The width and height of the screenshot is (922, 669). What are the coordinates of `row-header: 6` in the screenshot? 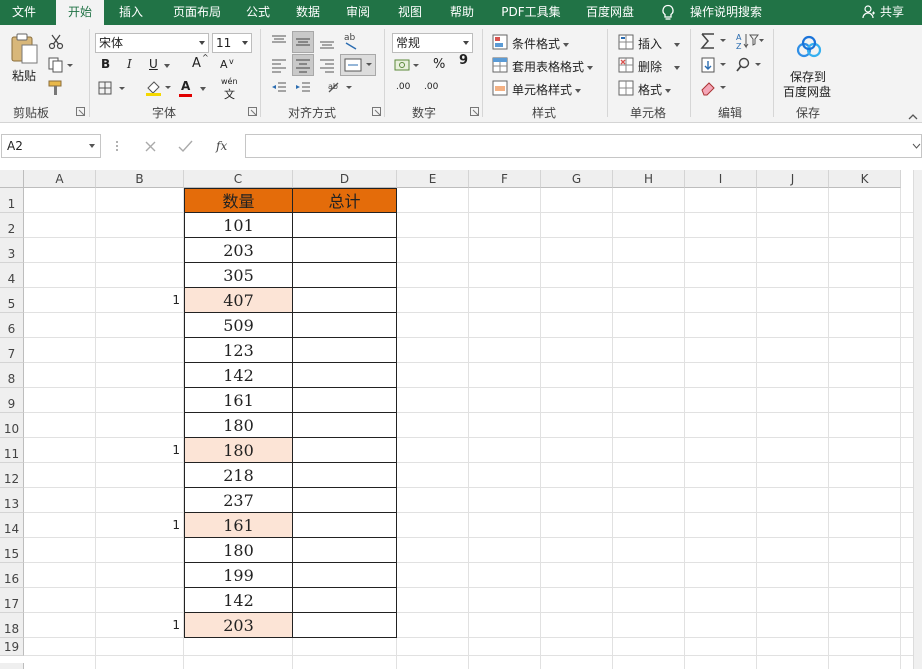 It's located at (12, 325).